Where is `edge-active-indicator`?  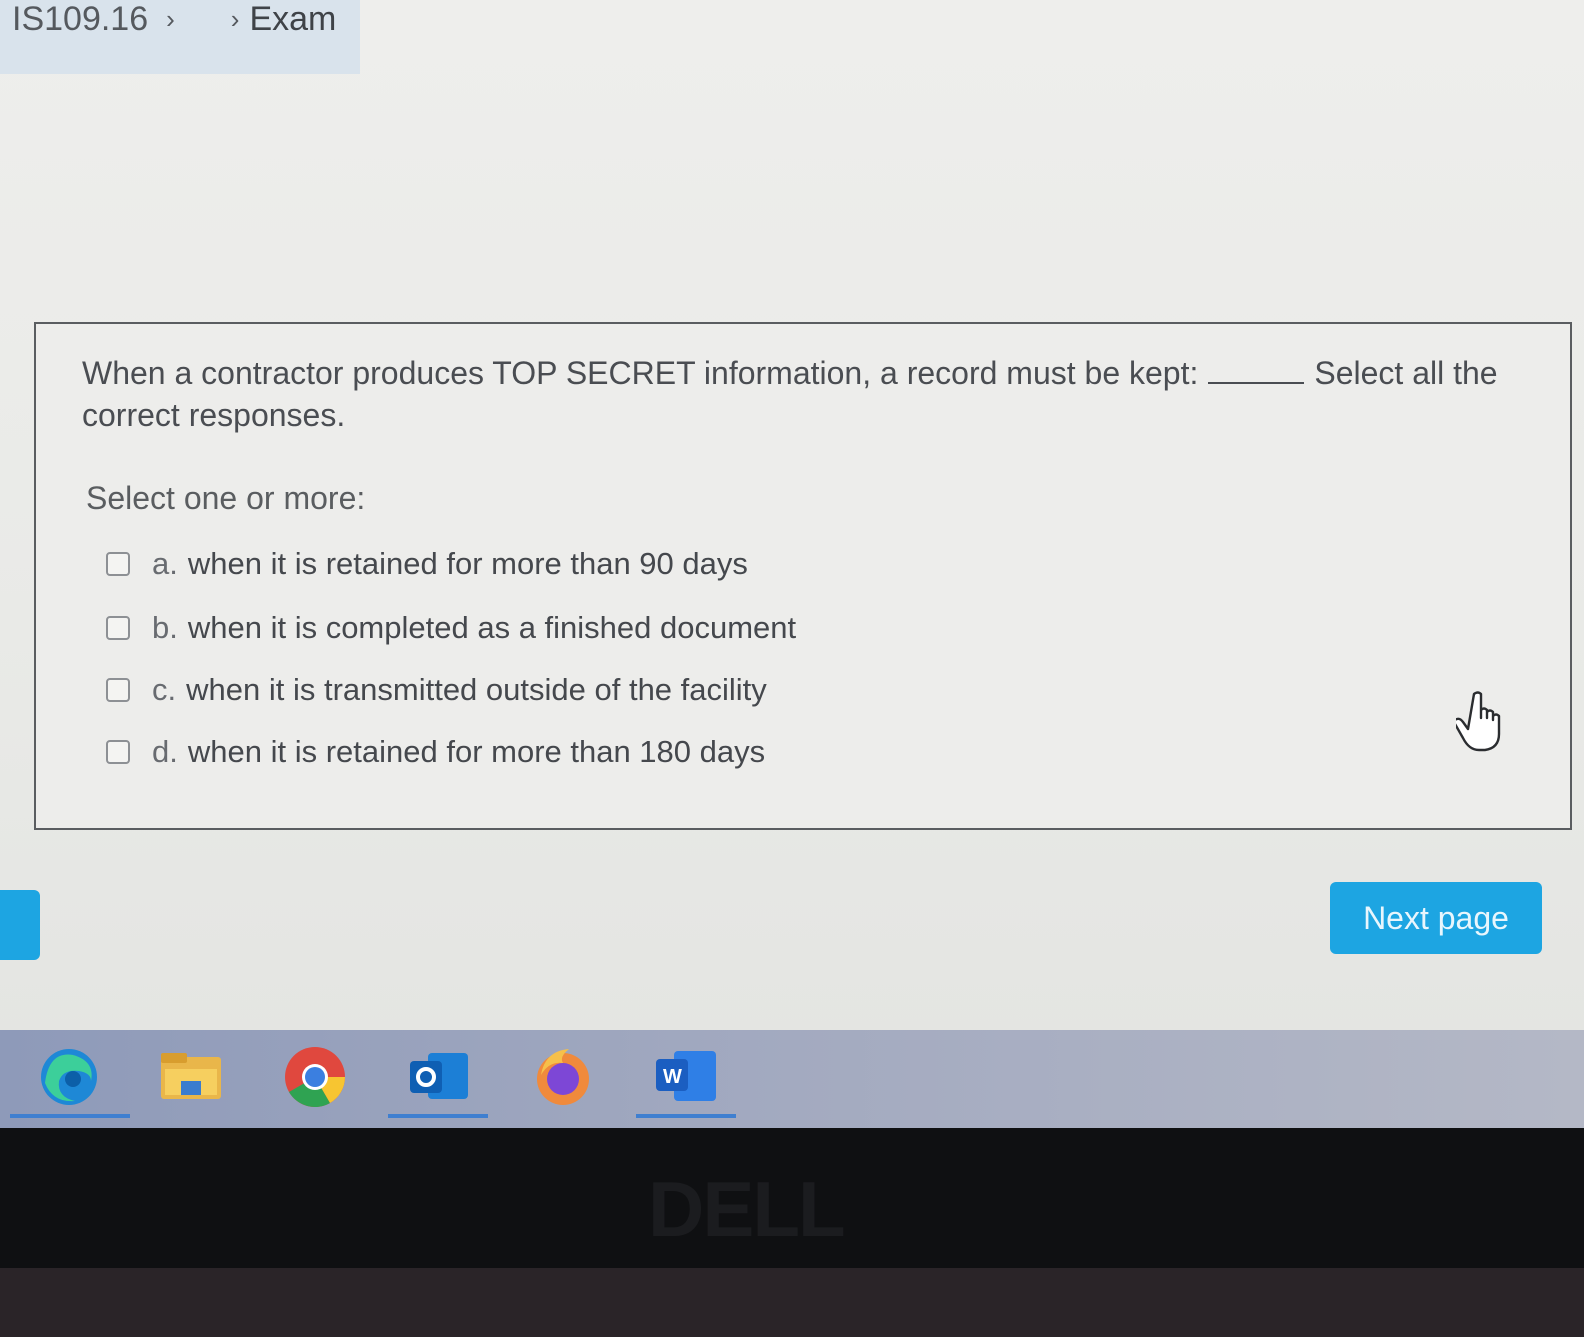 edge-active-indicator is located at coordinates (70, 1116).